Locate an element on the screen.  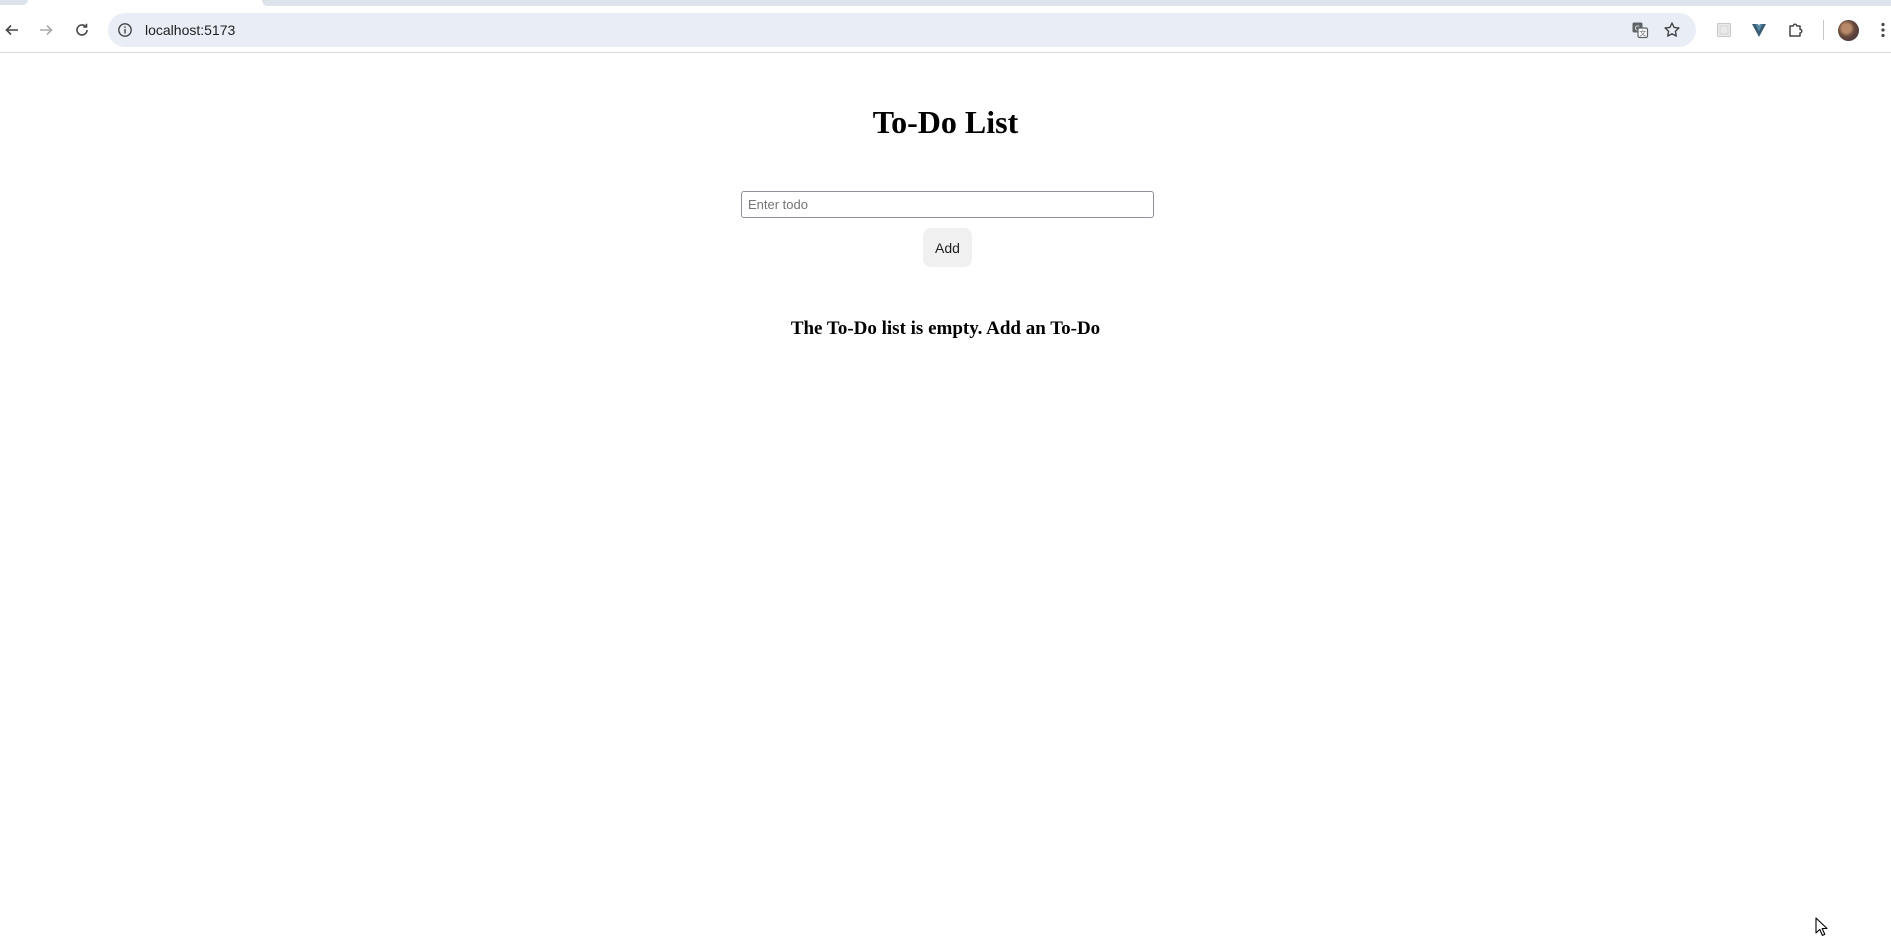
address-bar: localhost:5173 G 文 is located at coordinates (902, 30).